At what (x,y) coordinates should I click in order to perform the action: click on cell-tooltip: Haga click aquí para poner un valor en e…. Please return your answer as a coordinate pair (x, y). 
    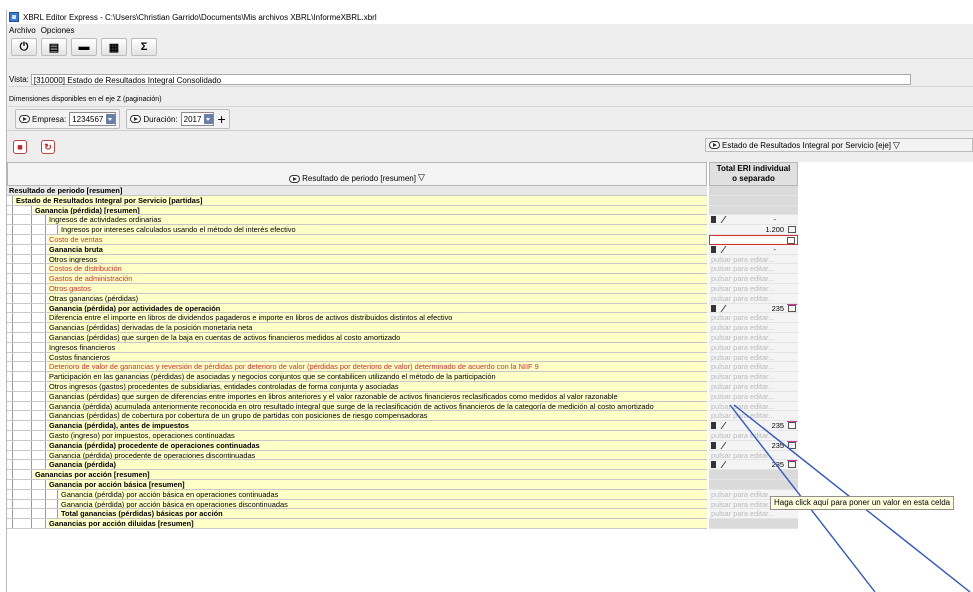
    Looking at the image, I should click on (862, 503).